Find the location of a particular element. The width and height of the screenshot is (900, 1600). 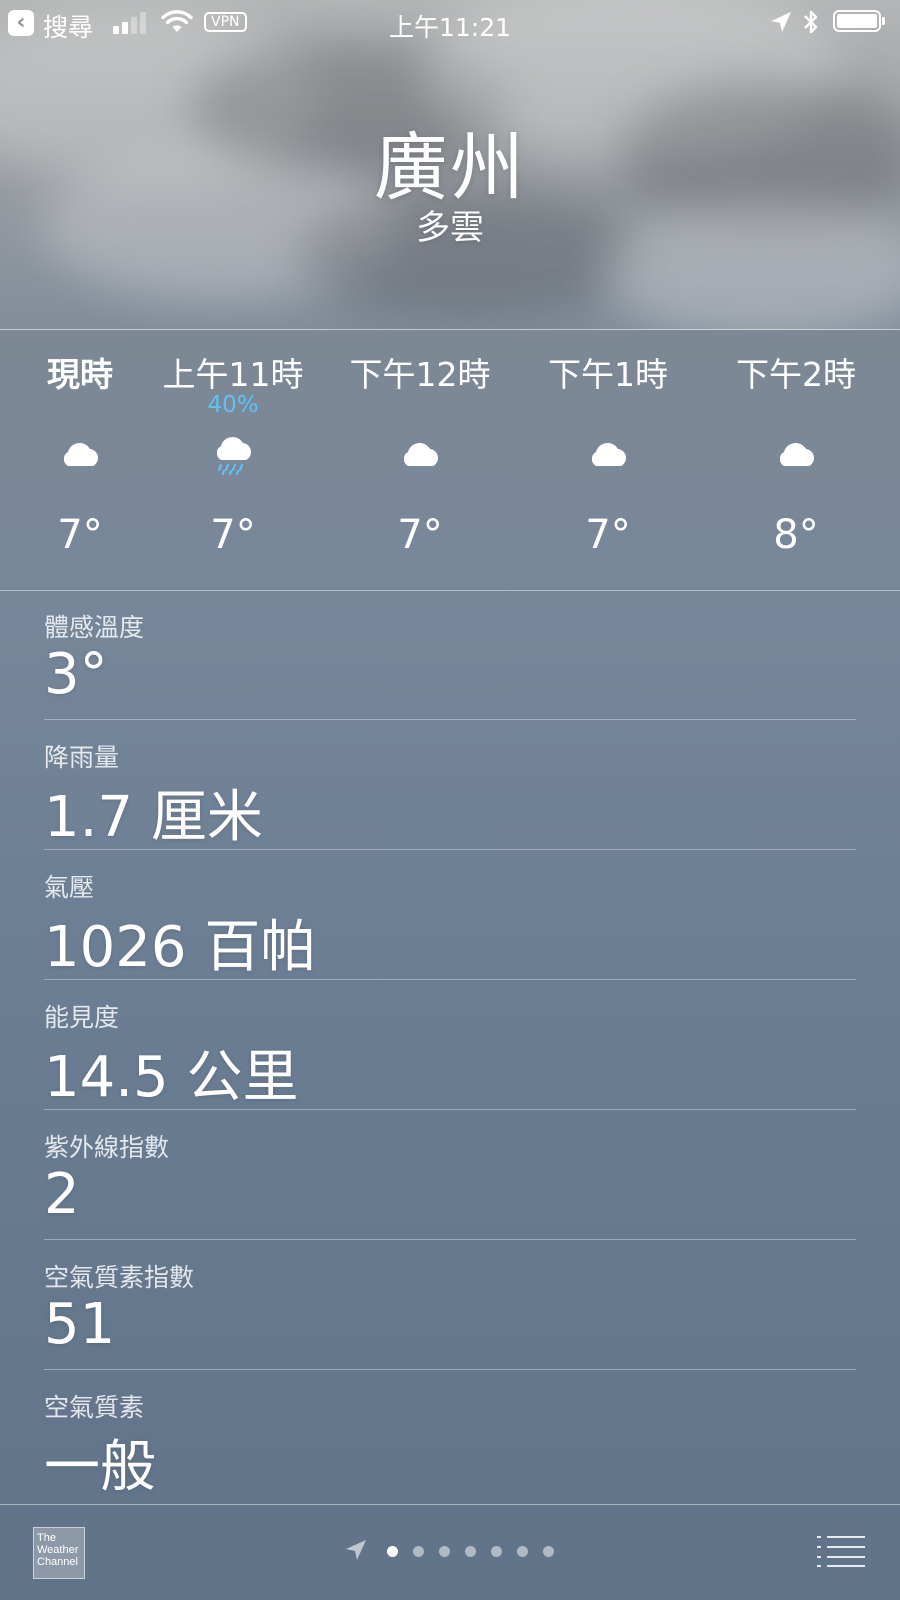

detail-label: 空氣質素 is located at coordinates (94, 1407).